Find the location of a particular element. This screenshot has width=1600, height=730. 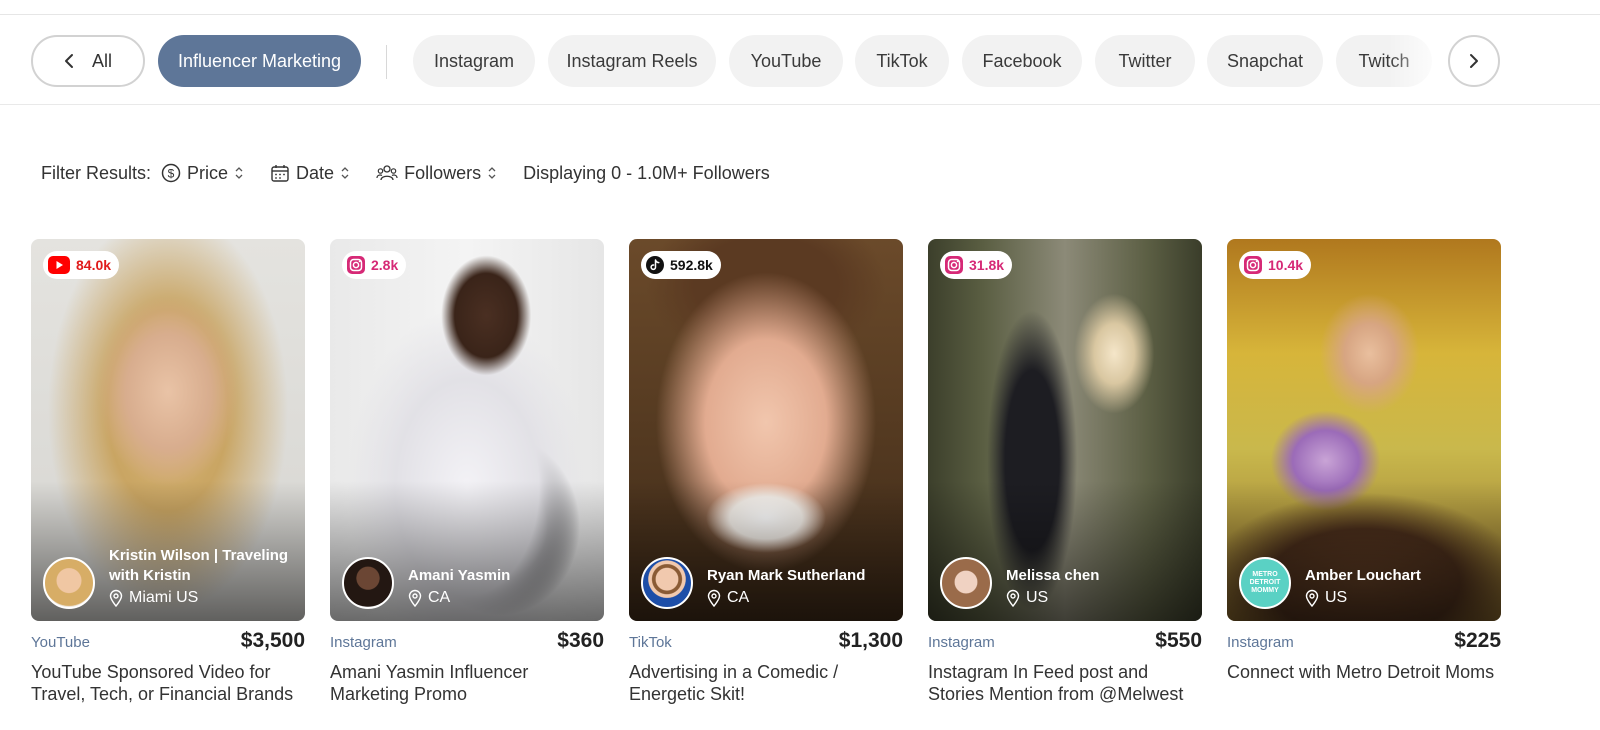

platform-pill-twitter: Twitter is located at coordinates (1145, 61).